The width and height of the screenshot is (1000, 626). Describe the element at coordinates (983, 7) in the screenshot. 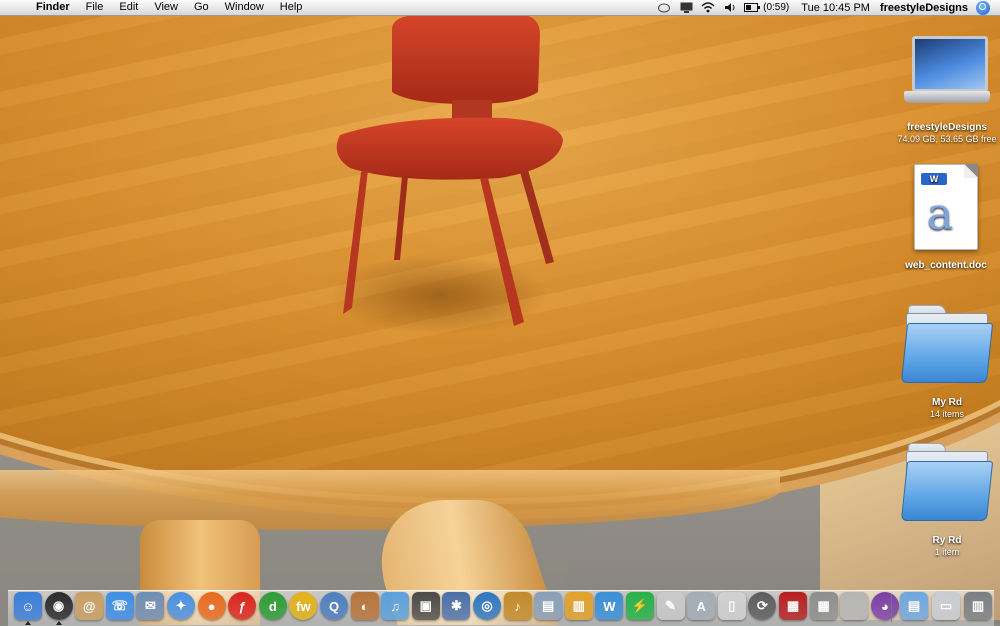

I see `spotlight-search-icon` at that location.